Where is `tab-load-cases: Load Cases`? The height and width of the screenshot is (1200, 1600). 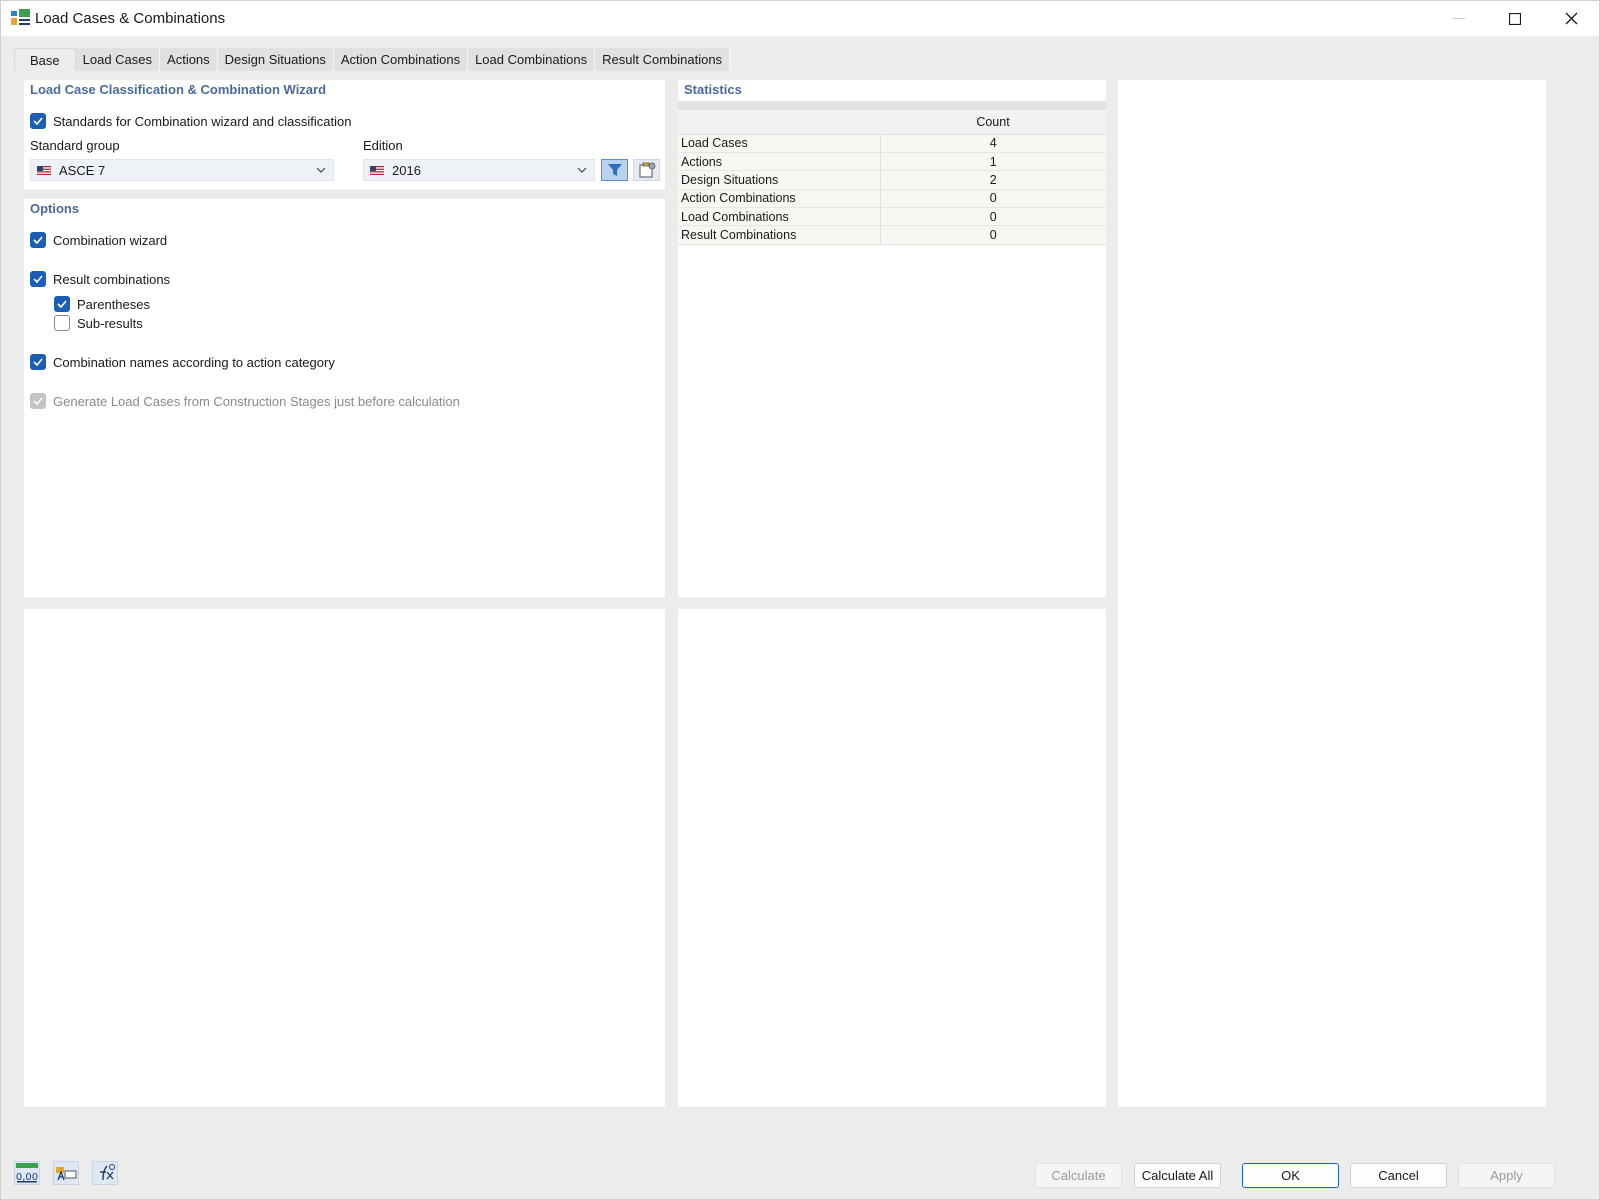
tab-load-cases: Load Cases is located at coordinates (118, 59).